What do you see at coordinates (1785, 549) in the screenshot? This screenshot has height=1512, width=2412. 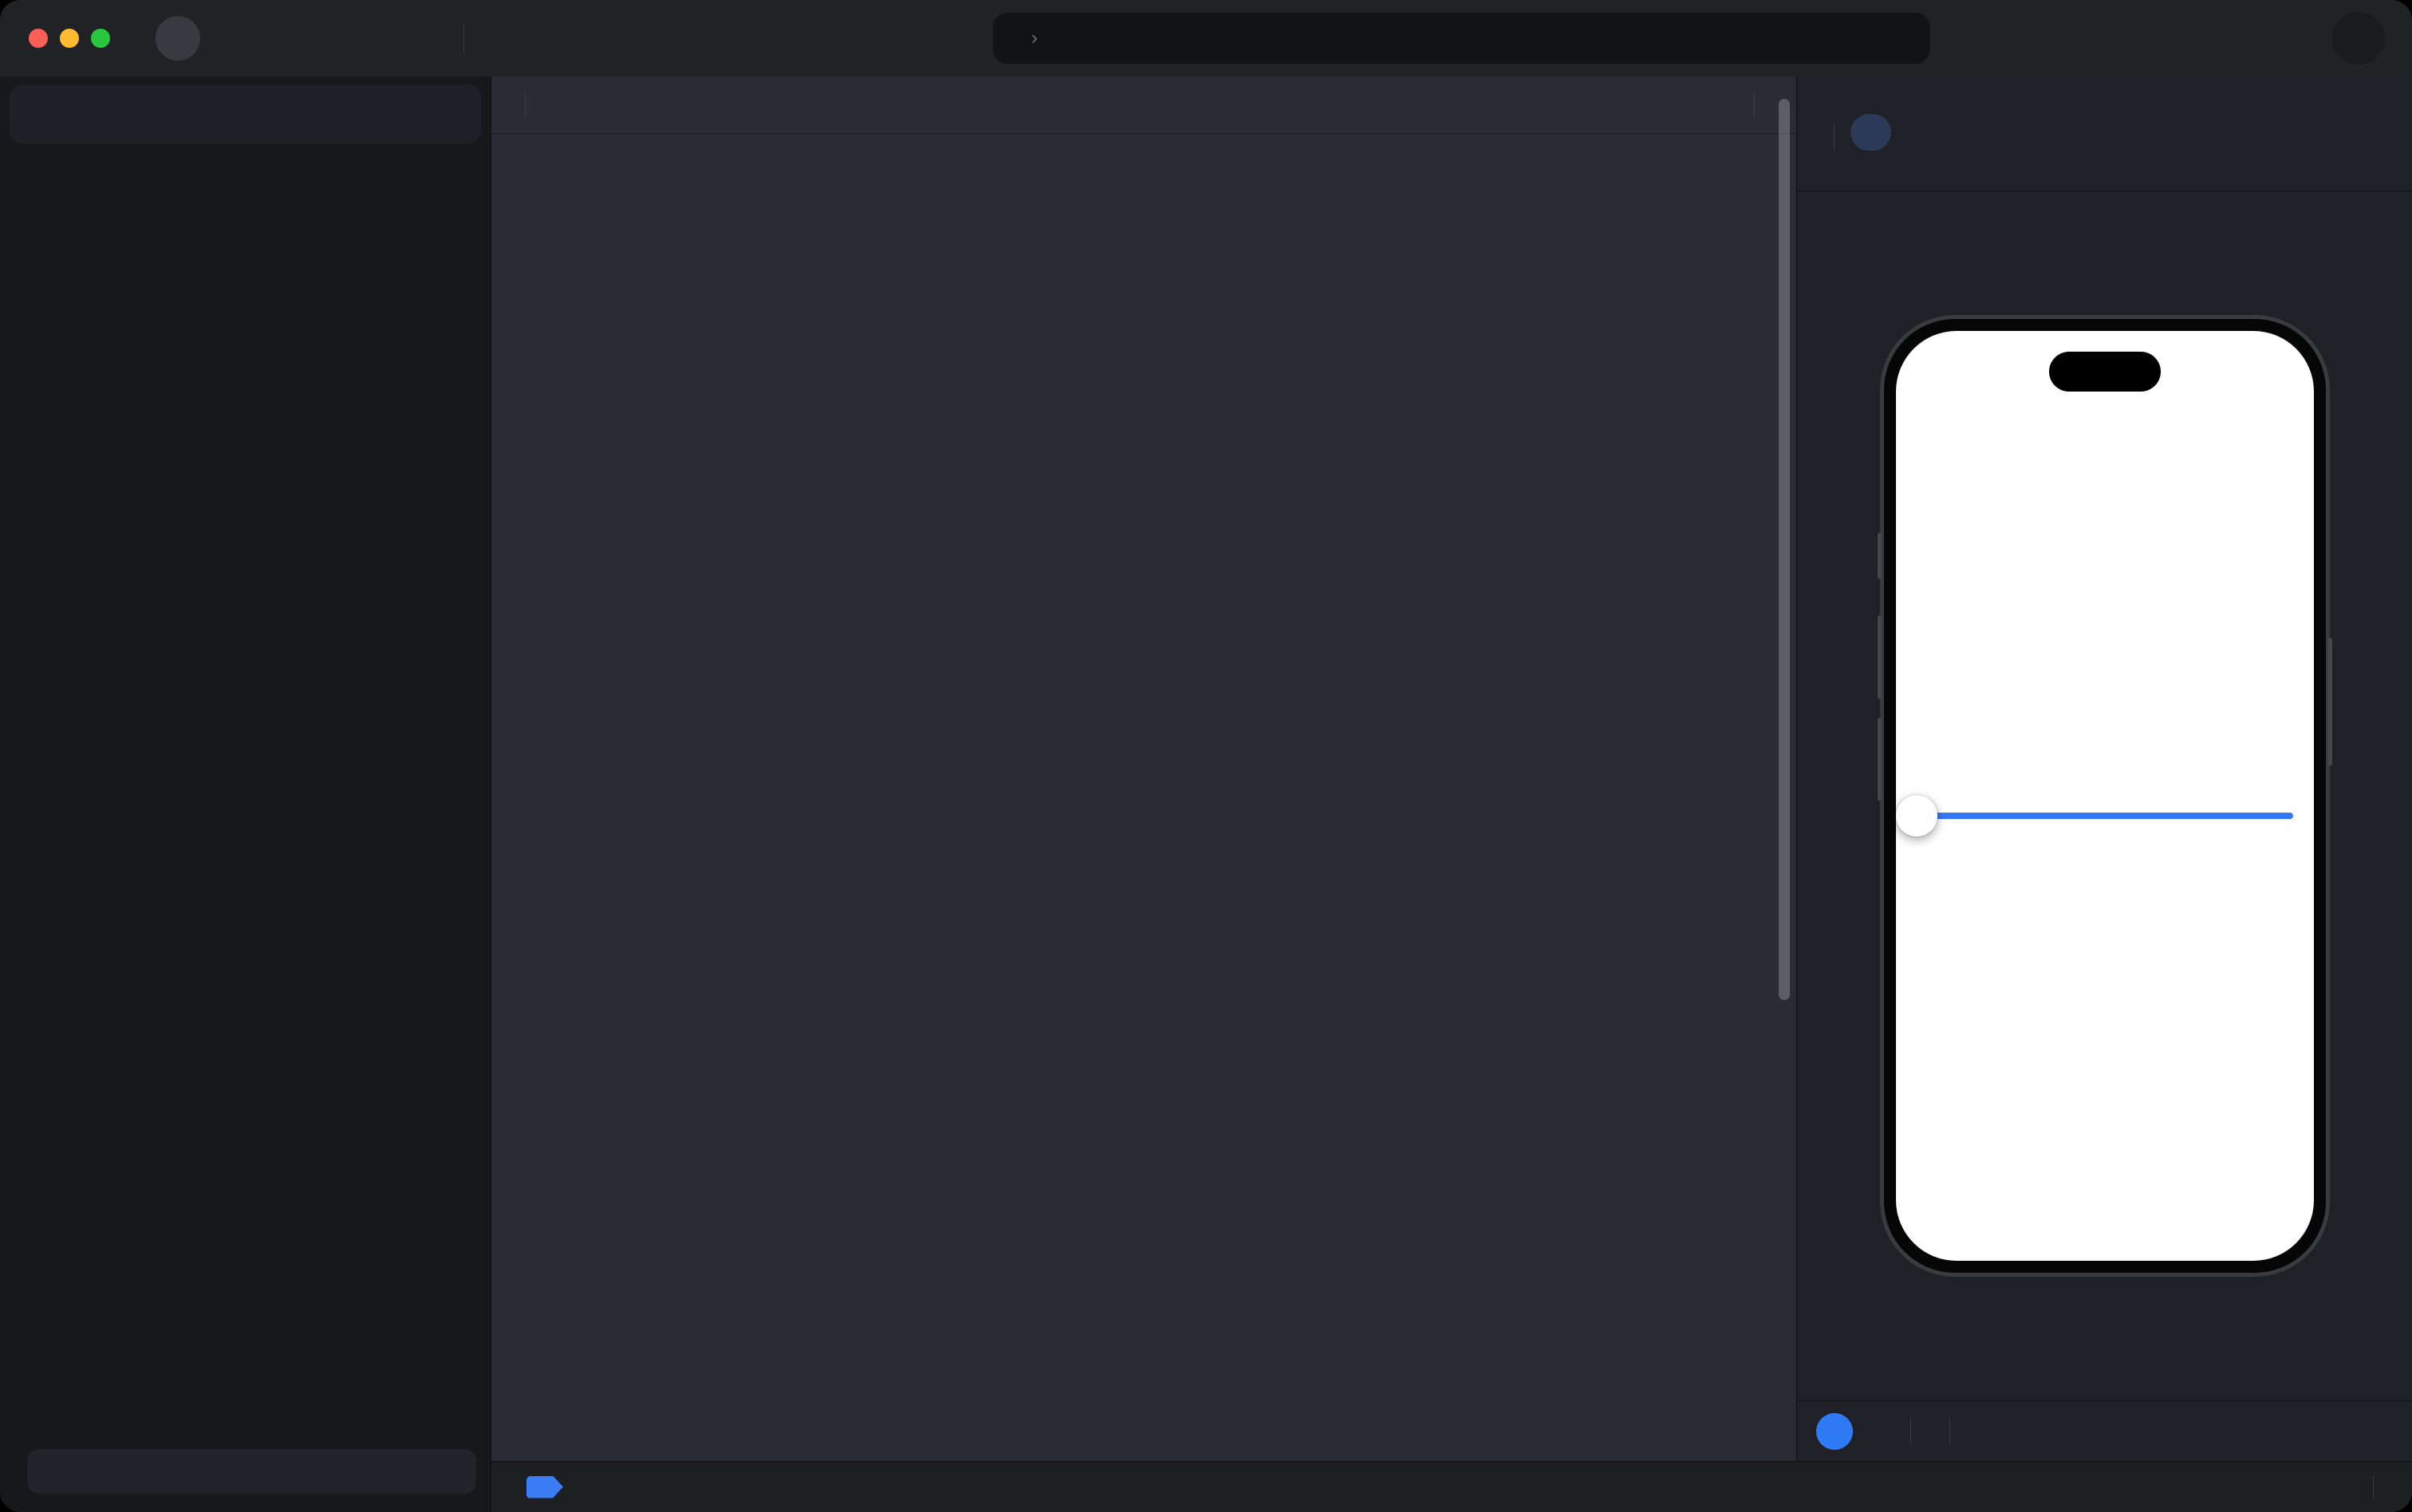 I see `editor-scrollbar` at bounding box center [1785, 549].